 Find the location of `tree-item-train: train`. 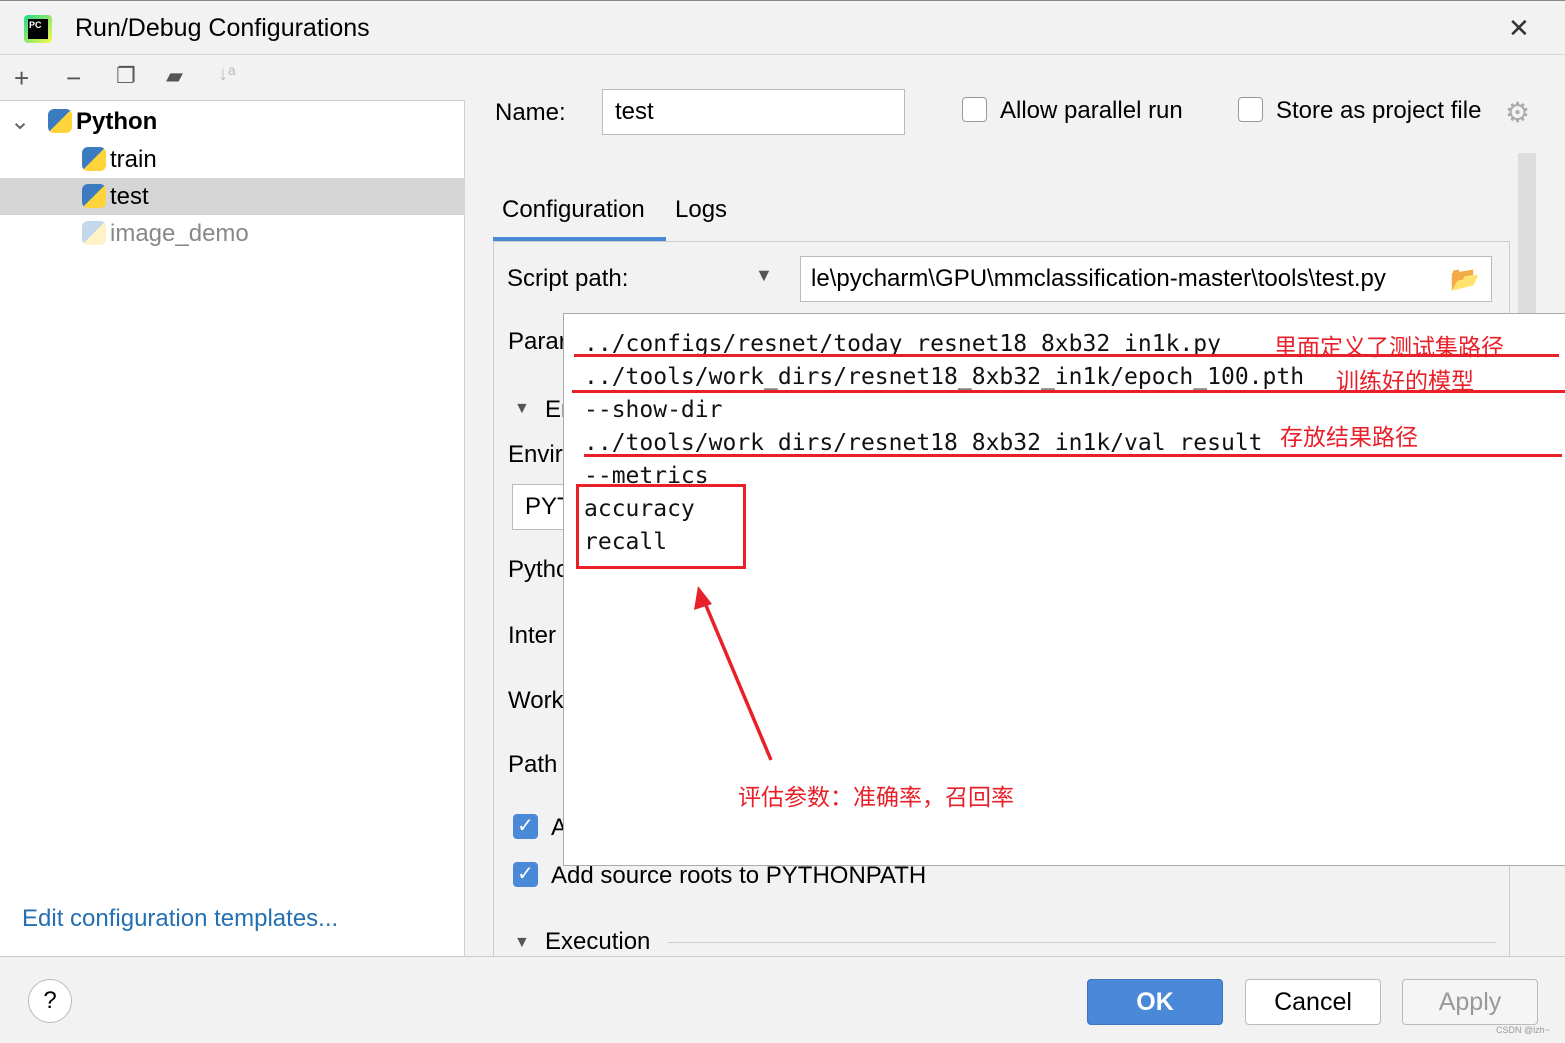

tree-item-train: train is located at coordinates (119, 159).